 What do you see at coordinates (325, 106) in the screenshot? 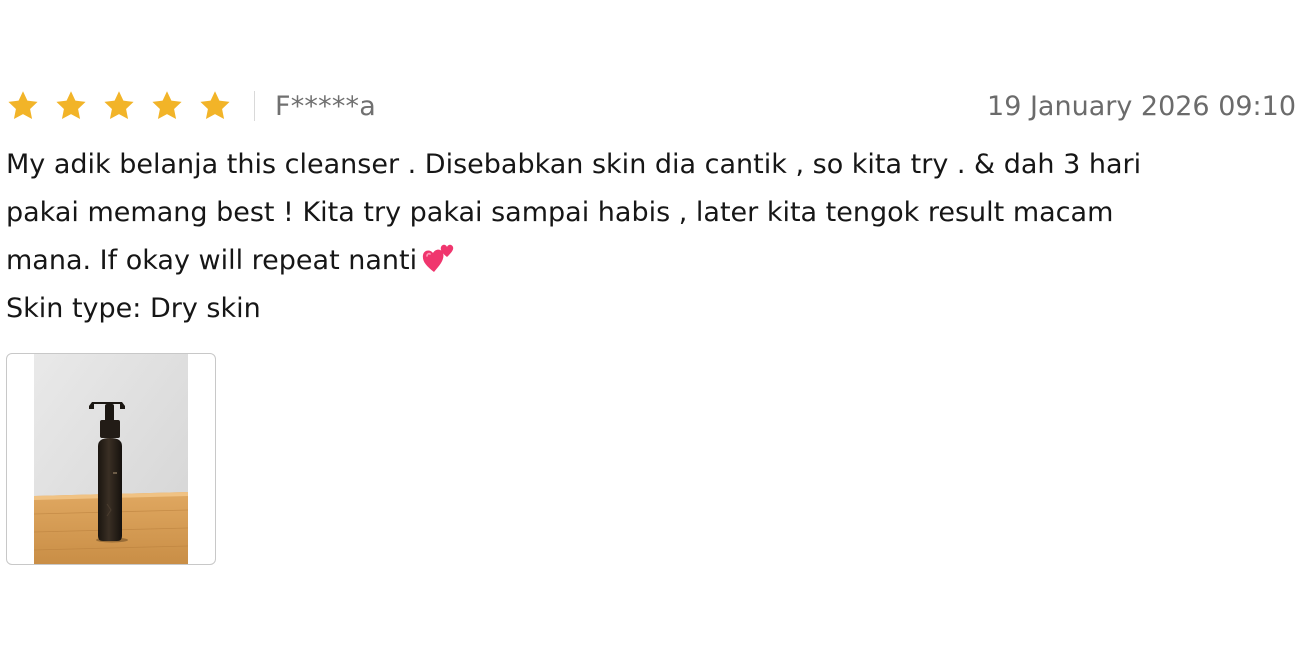
I see `reviewer-name: F*****a` at bounding box center [325, 106].